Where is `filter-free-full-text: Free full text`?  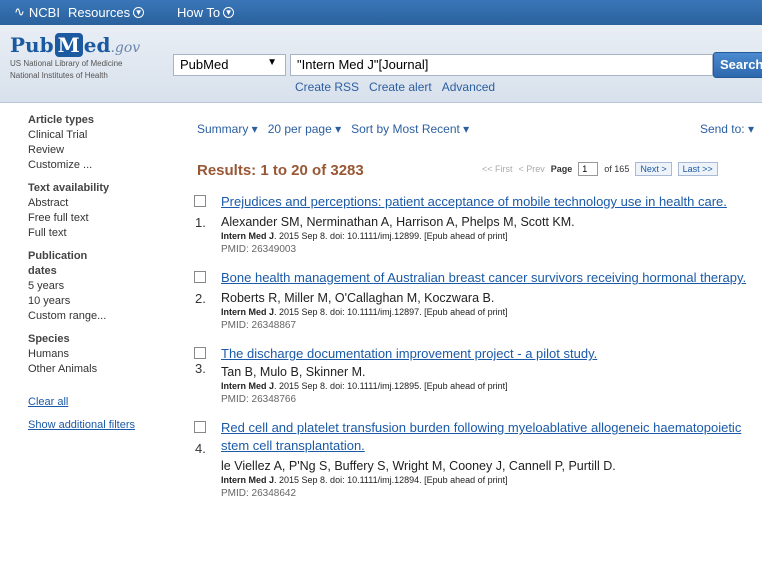
filter-free-full-text: Free full text is located at coordinates (98, 218).